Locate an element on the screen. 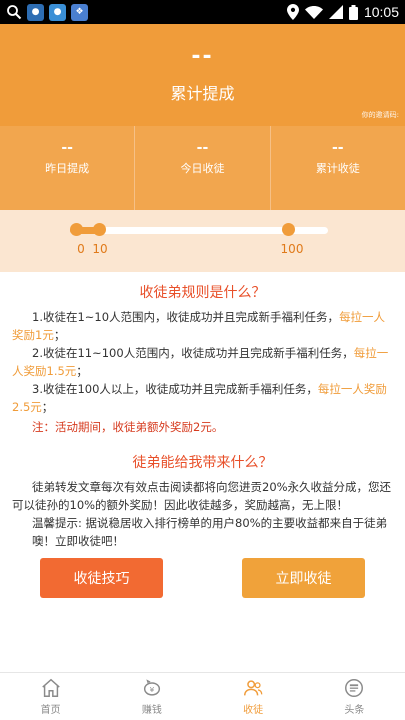 Image resolution: width=405 pixels, height=720 pixels. nav-item-recruit: 收徒 is located at coordinates (253, 696).